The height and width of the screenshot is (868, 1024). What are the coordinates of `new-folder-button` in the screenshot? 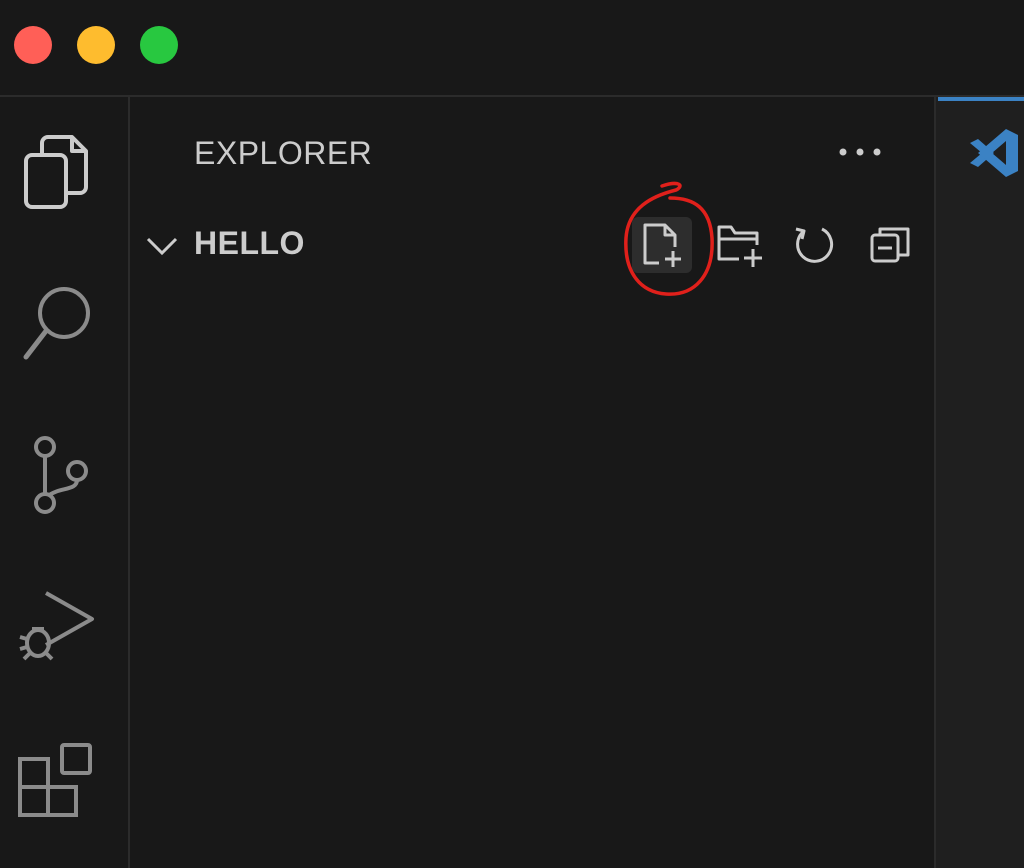 It's located at (740, 245).